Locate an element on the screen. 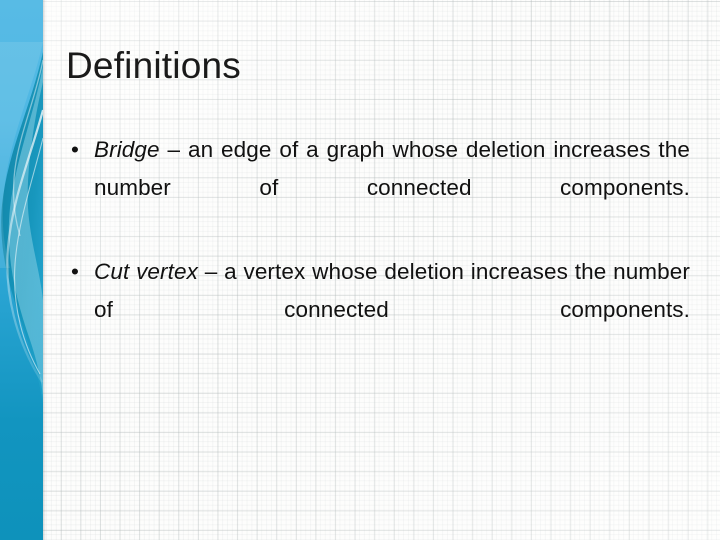  definition-term: Cut vertex is located at coordinates (146, 271).